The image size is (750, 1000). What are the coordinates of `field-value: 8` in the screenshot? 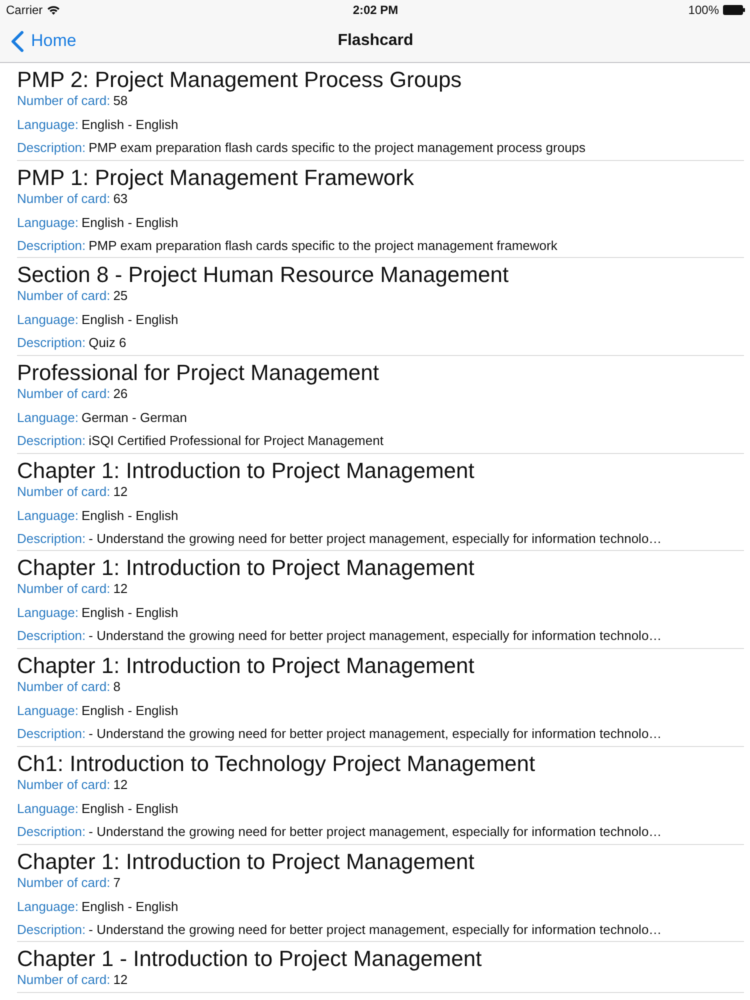 It's located at (116, 687).